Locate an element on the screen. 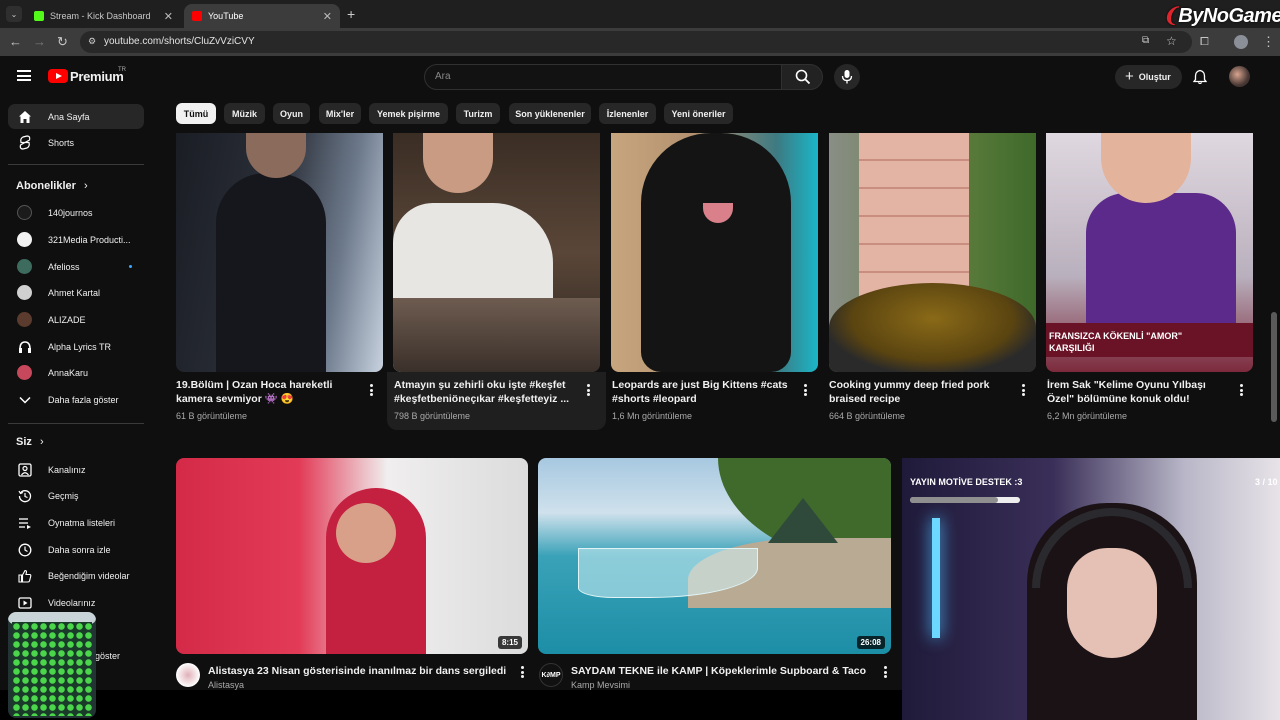 Image resolution: width=1280 pixels, height=720 pixels. video-channel: Alistasya is located at coordinates (226, 685).